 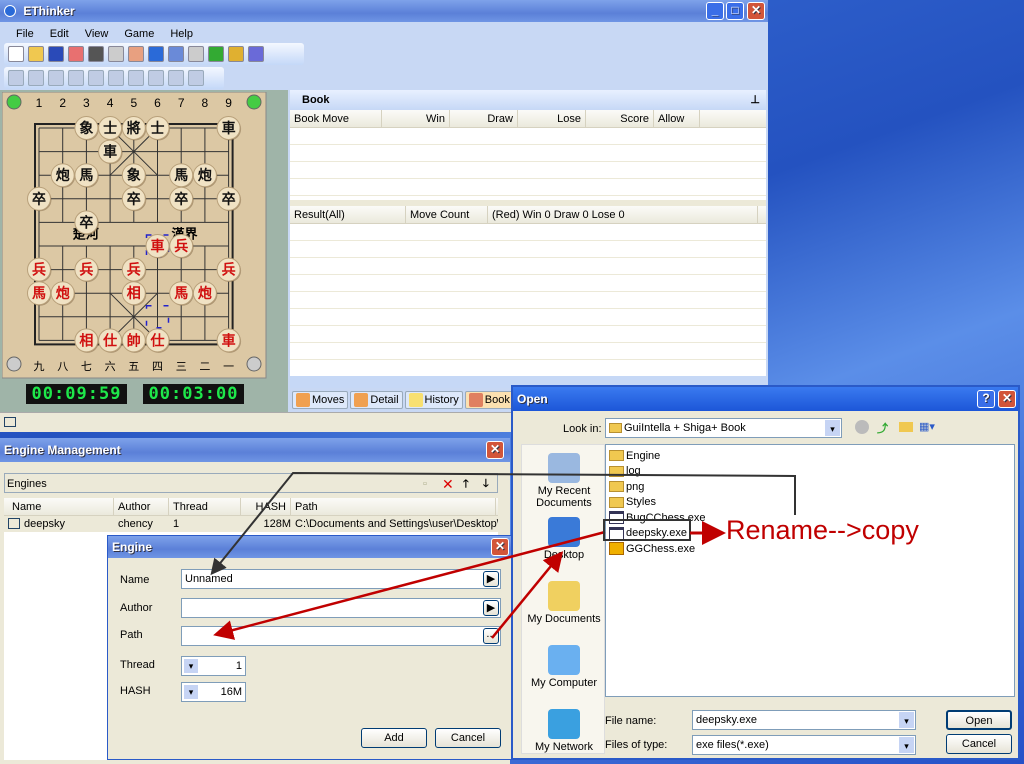 I want to click on side-indicator, so click(x=254, y=364).